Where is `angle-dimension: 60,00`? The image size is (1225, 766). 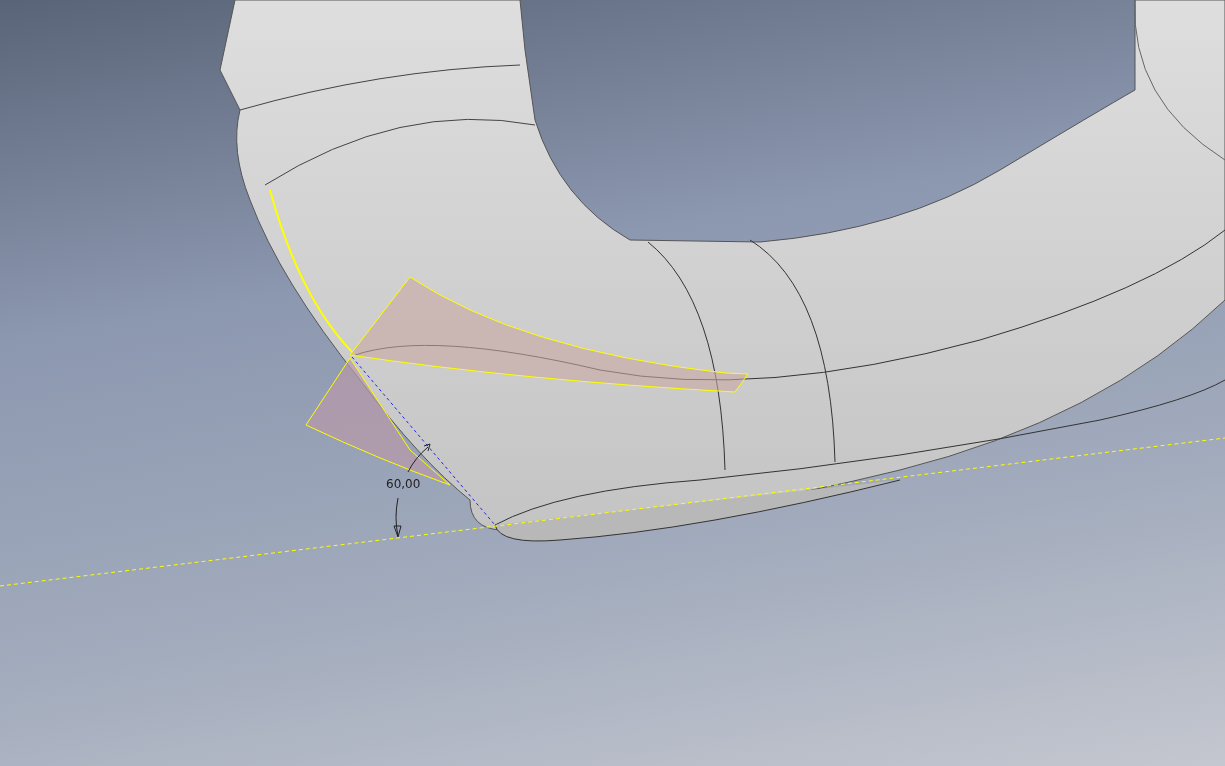
angle-dimension: 60,00 is located at coordinates (403, 484).